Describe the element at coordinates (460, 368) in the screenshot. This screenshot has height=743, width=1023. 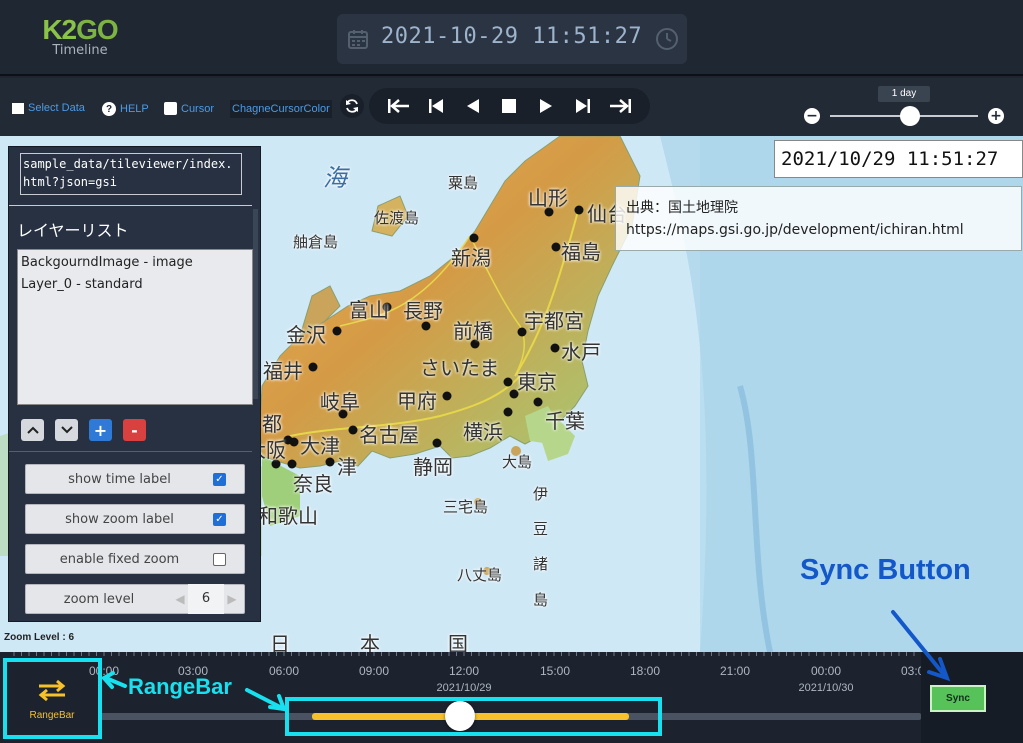
I see `map-label: さいたま` at that location.